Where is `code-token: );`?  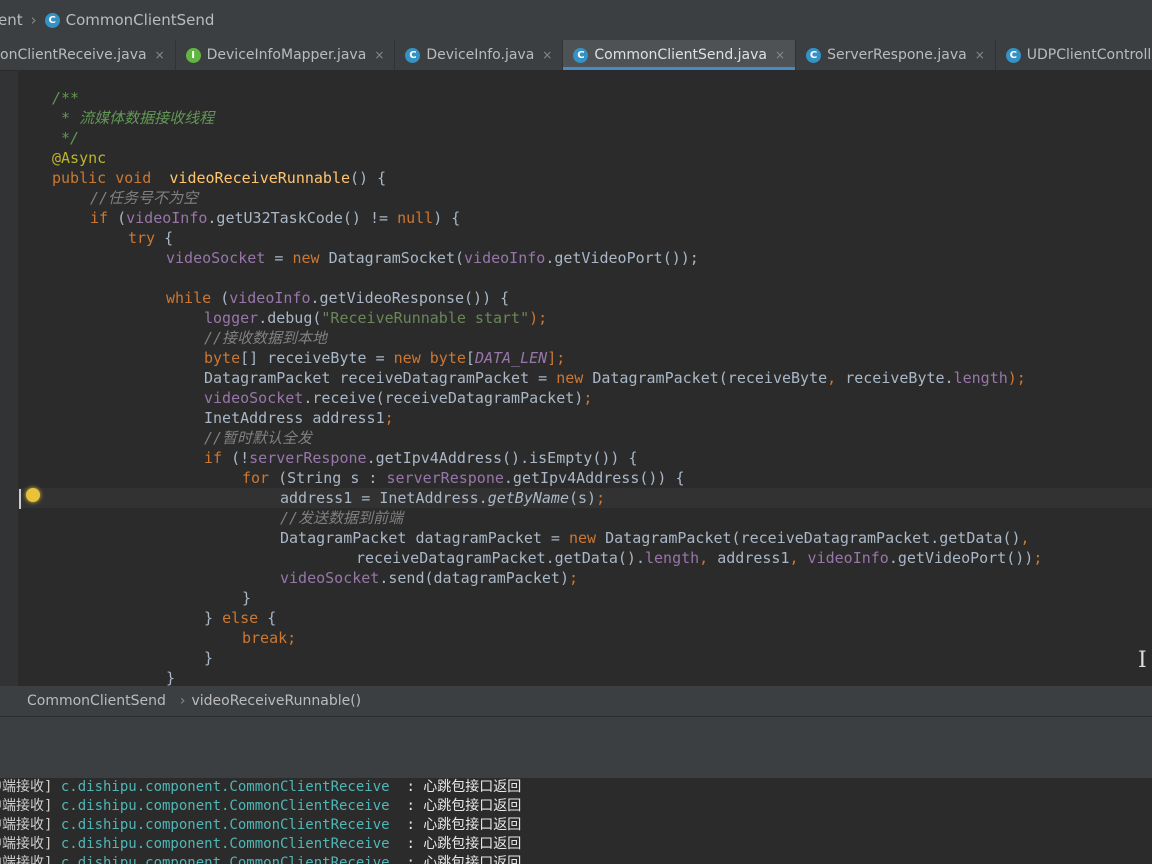 code-token: ); is located at coordinates (1016, 378).